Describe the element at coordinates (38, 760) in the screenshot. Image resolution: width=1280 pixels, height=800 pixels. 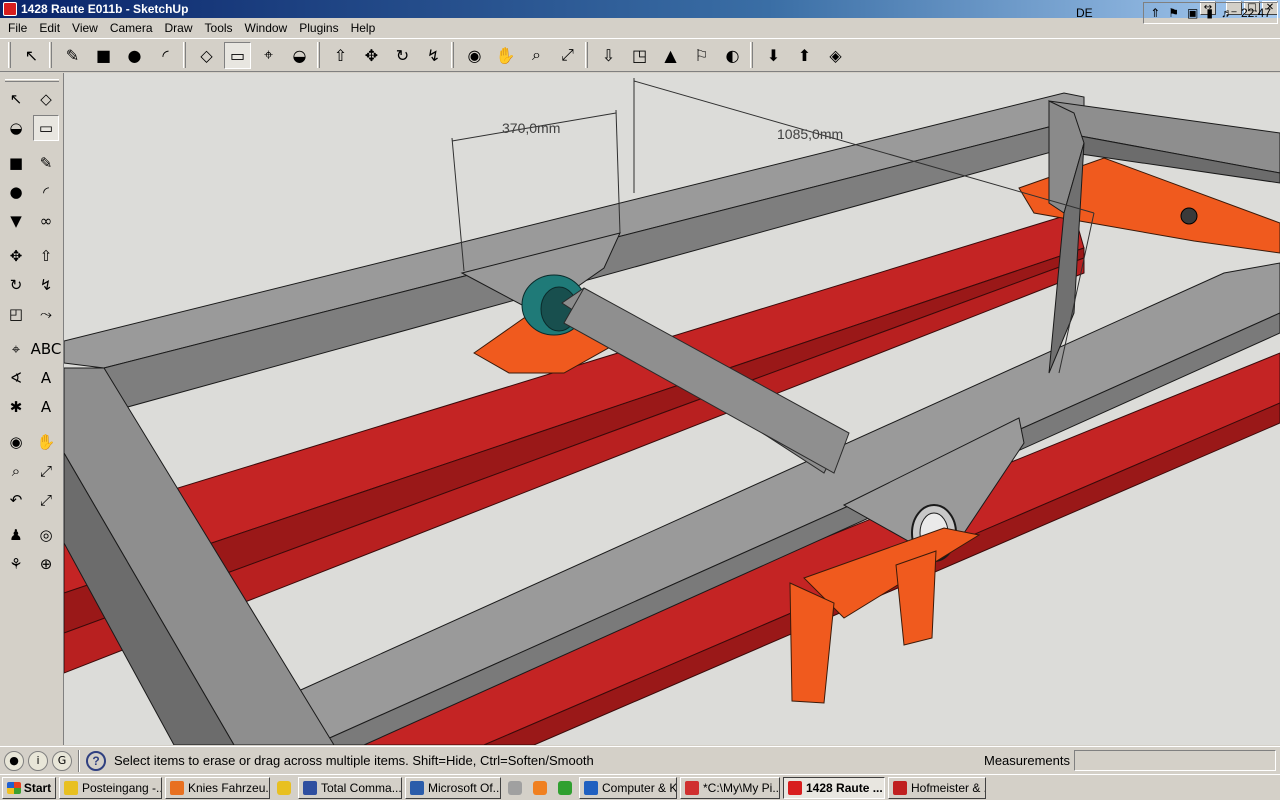
I see `credits-icon: i` at that location.